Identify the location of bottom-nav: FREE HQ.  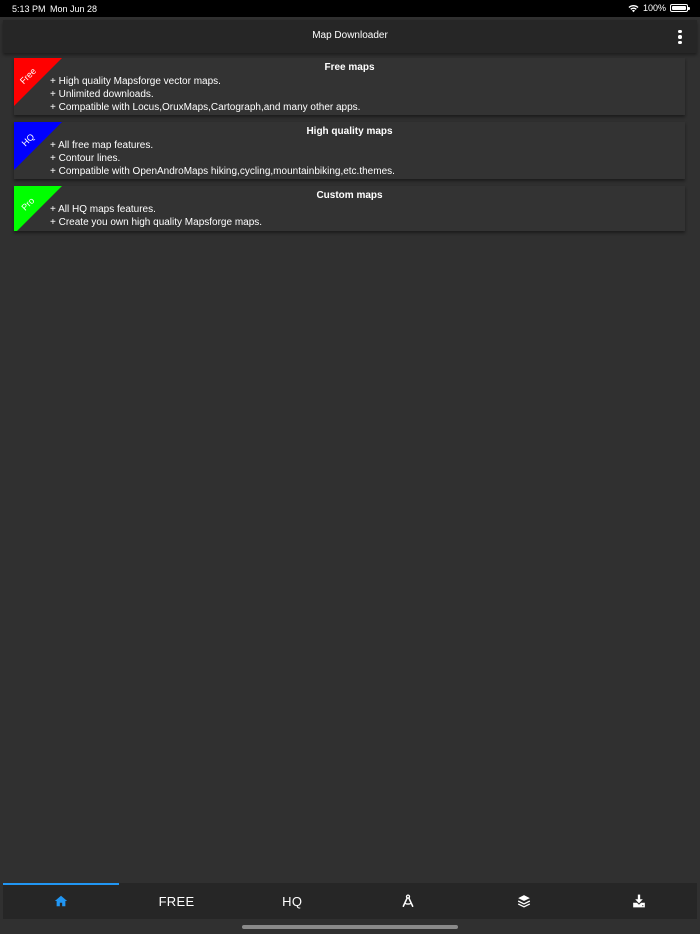
(350, 901).